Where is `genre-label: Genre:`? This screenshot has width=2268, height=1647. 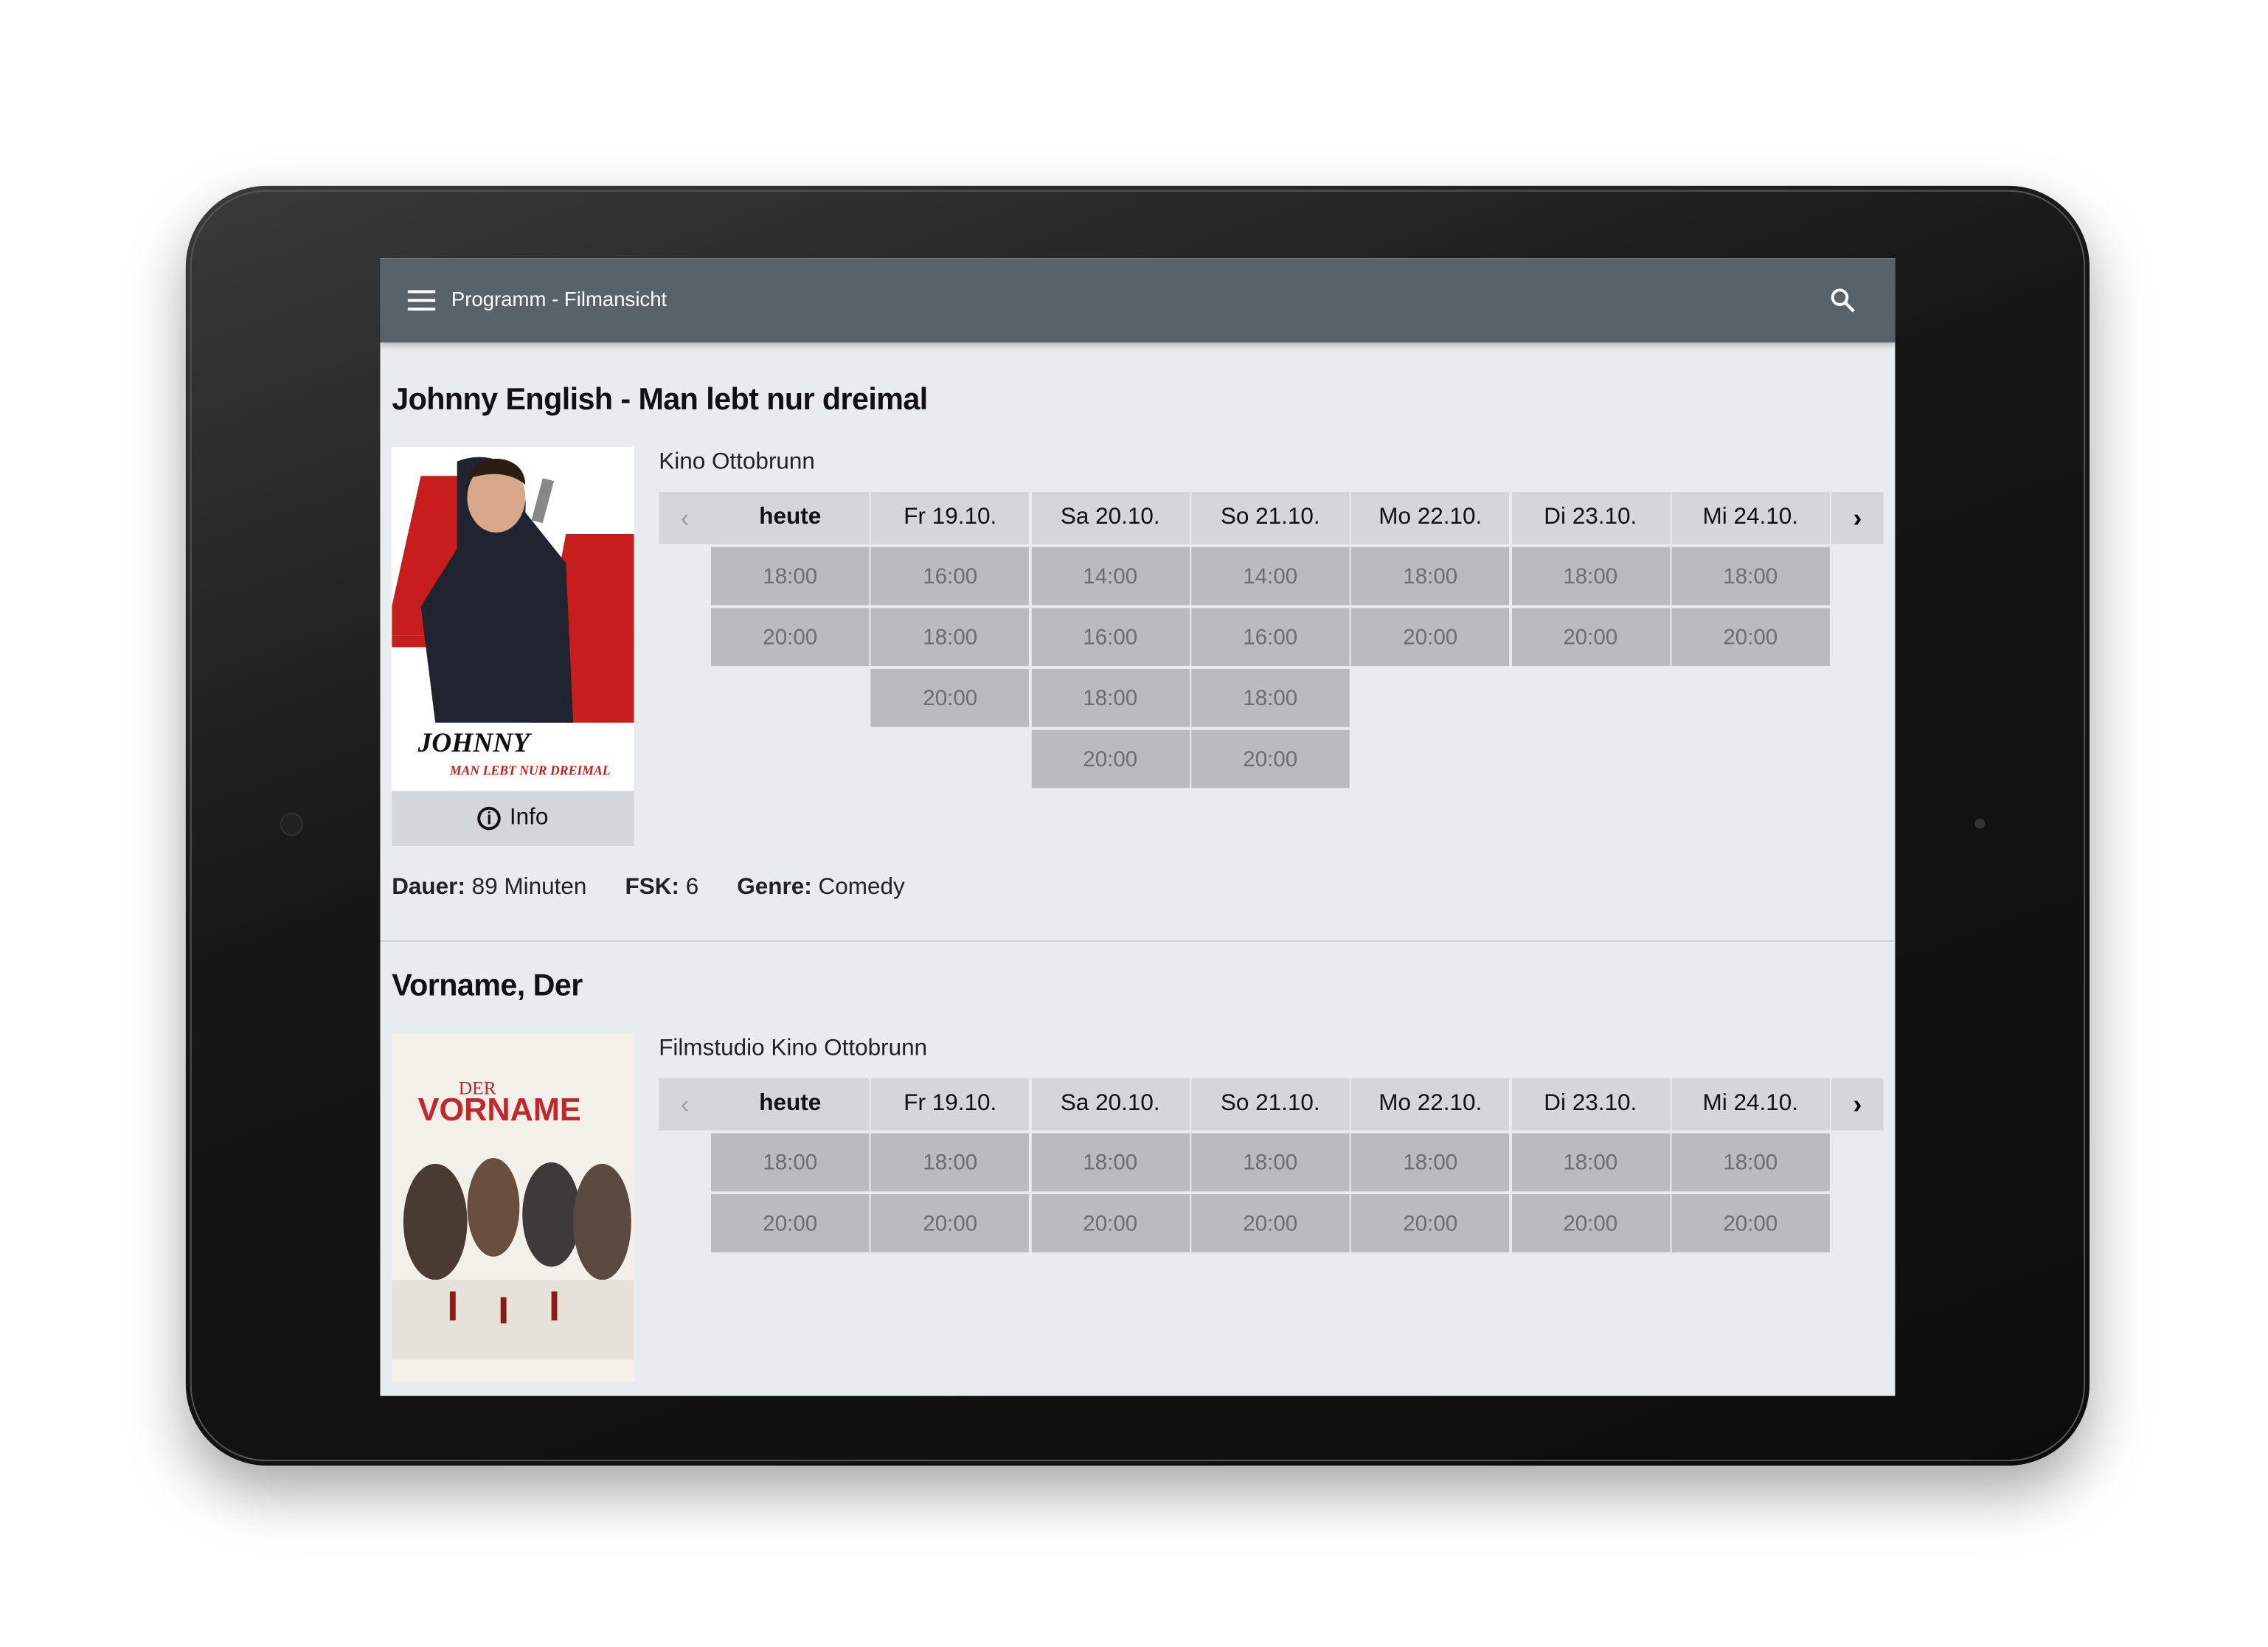
genre-label: Genre: is located at coordinates (774, 887).